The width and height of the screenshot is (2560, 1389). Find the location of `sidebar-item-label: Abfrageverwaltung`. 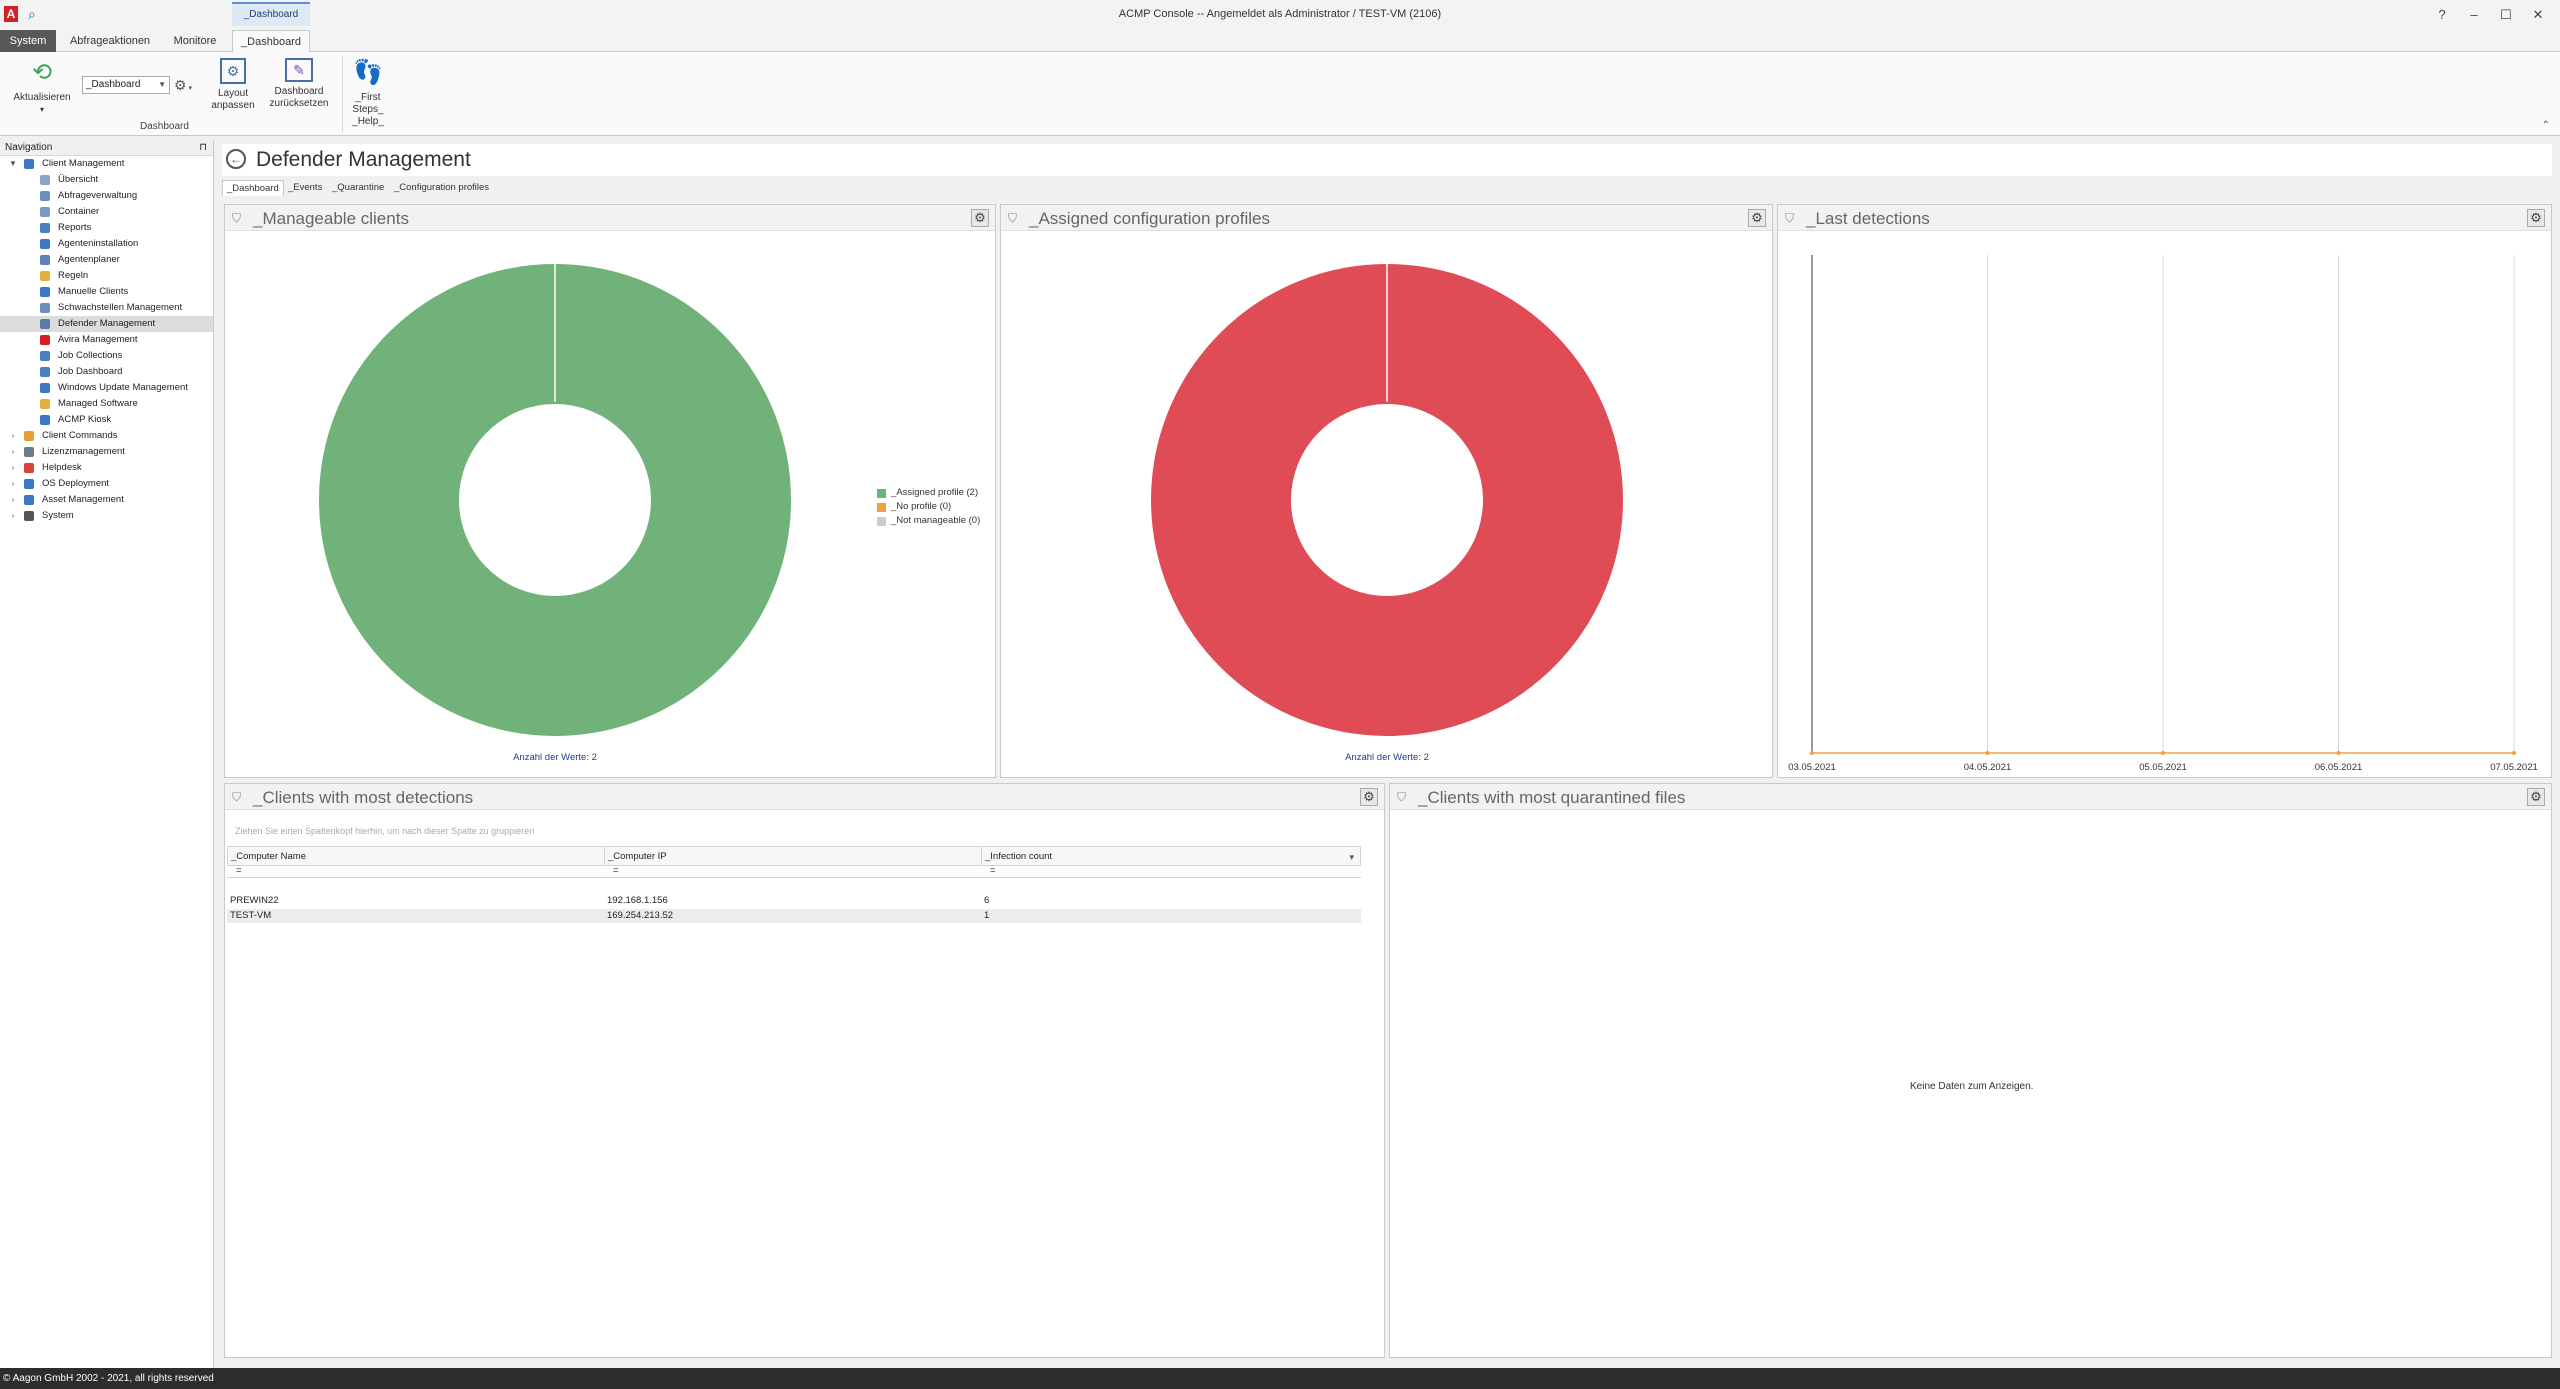

sidebar-item-label: Abfrageverwaltung is located at coordinates (98, 195).